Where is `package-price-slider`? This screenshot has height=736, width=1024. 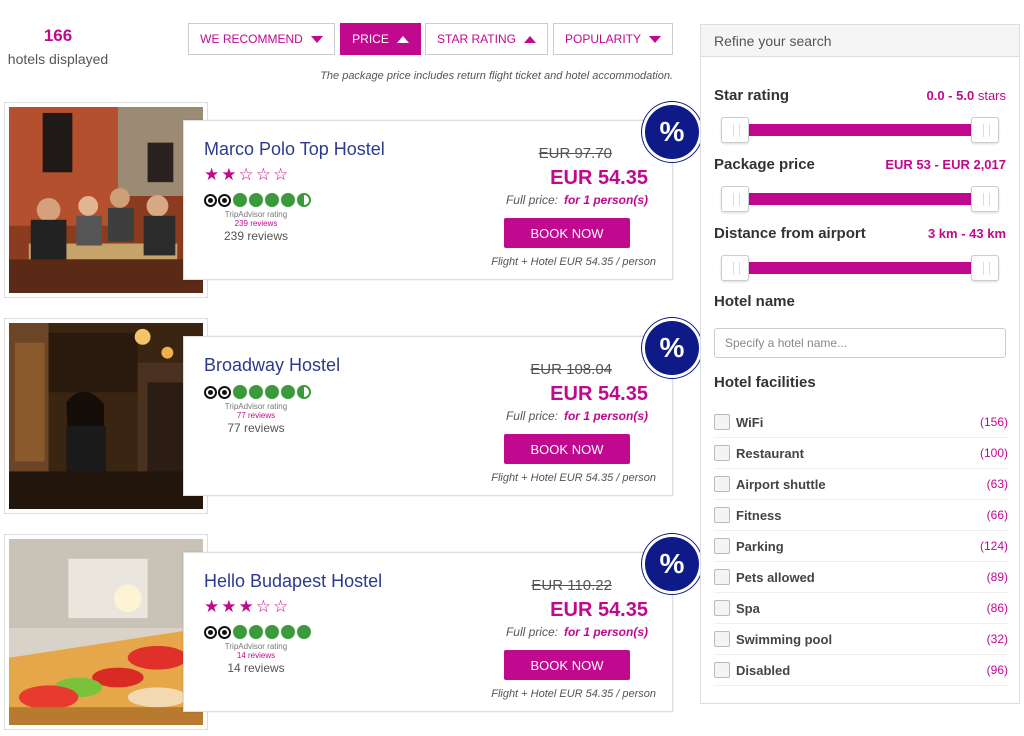
package-price-slider is located at coordinates (860, 199).